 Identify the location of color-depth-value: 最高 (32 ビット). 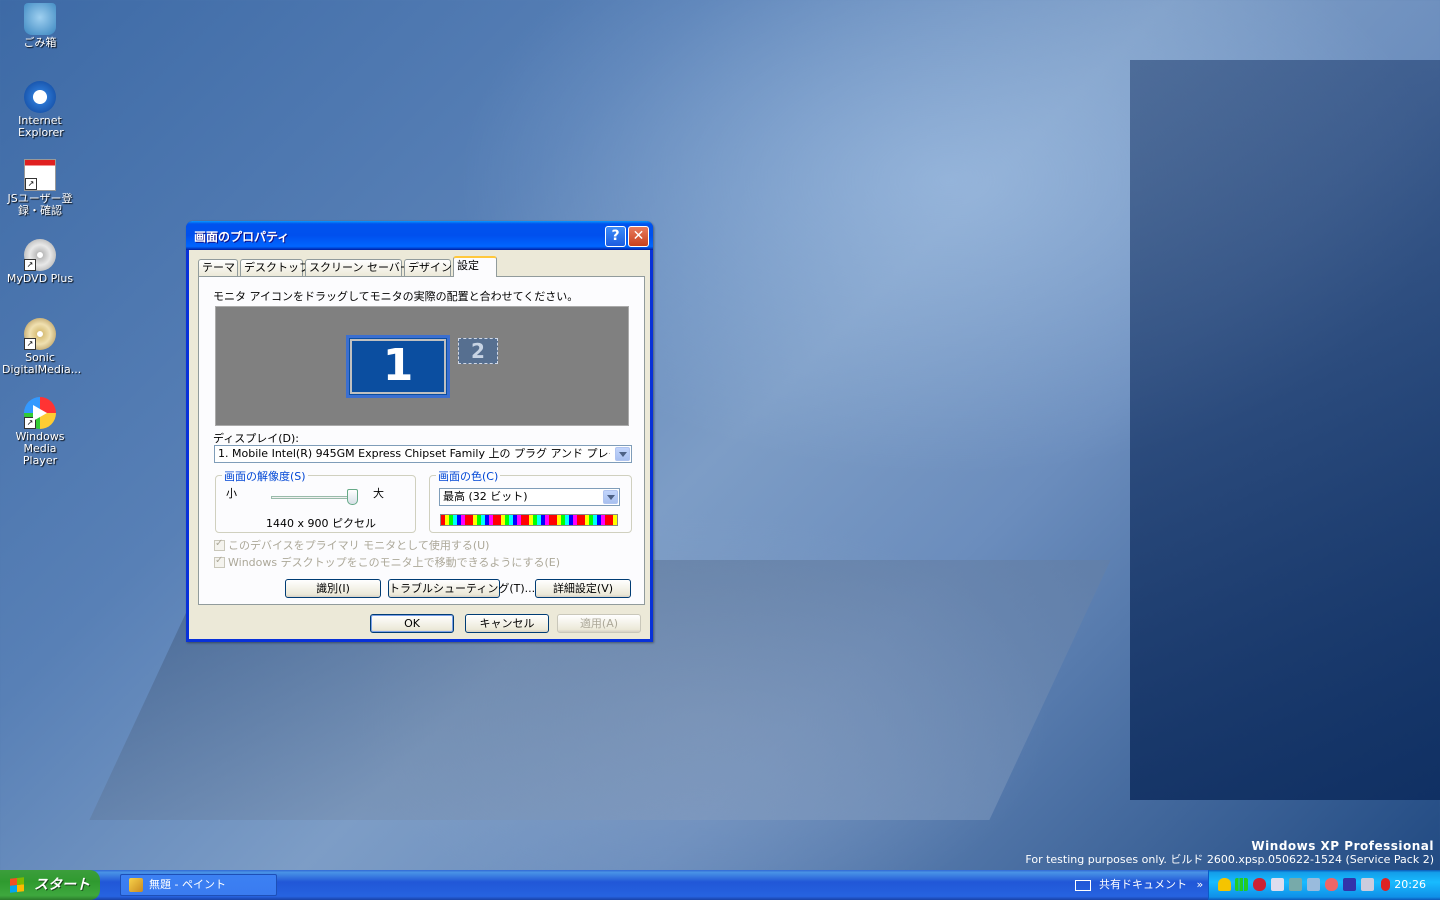
(485, 496).